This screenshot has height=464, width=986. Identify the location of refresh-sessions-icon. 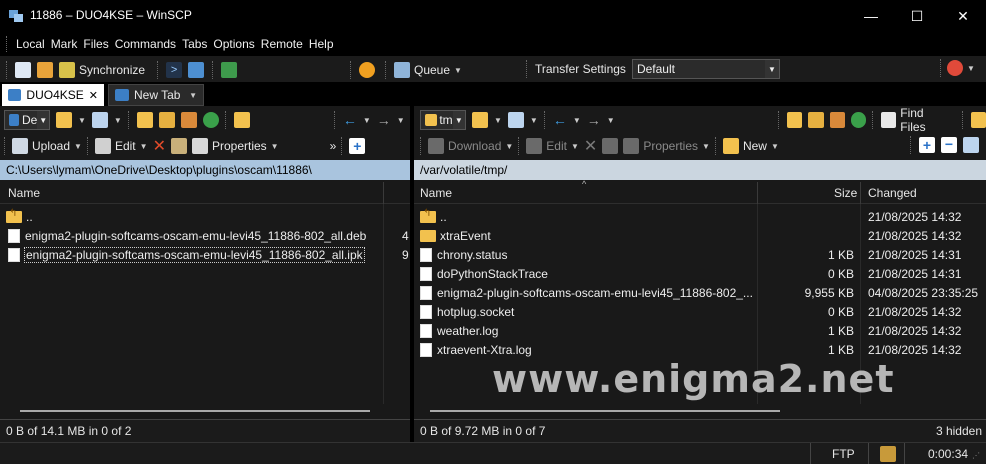
(229, 70).